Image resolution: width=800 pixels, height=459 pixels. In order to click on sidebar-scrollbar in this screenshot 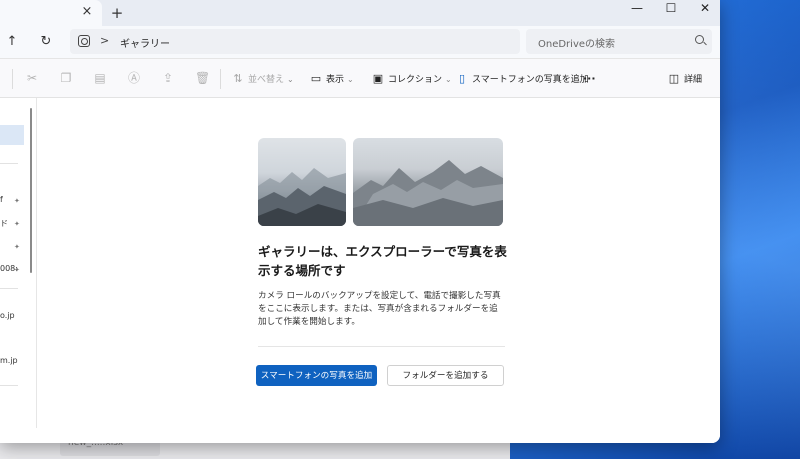, I will do `click(31, 190)`.